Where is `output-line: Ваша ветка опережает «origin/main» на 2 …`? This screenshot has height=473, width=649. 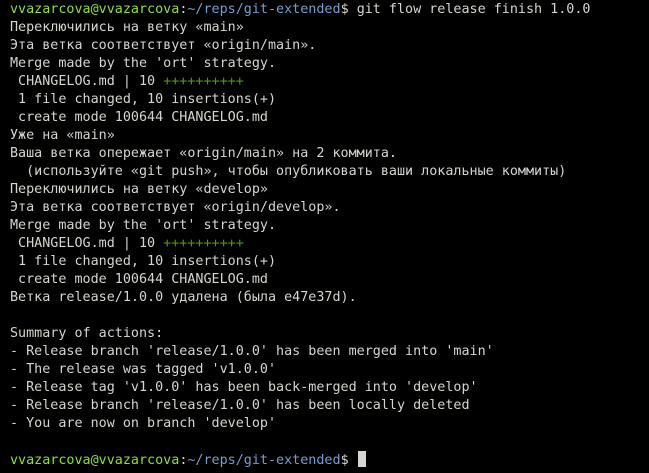
output-line: Ваша ветка опережает «origin/main» на 2 … is located at coordinates (203, 153).